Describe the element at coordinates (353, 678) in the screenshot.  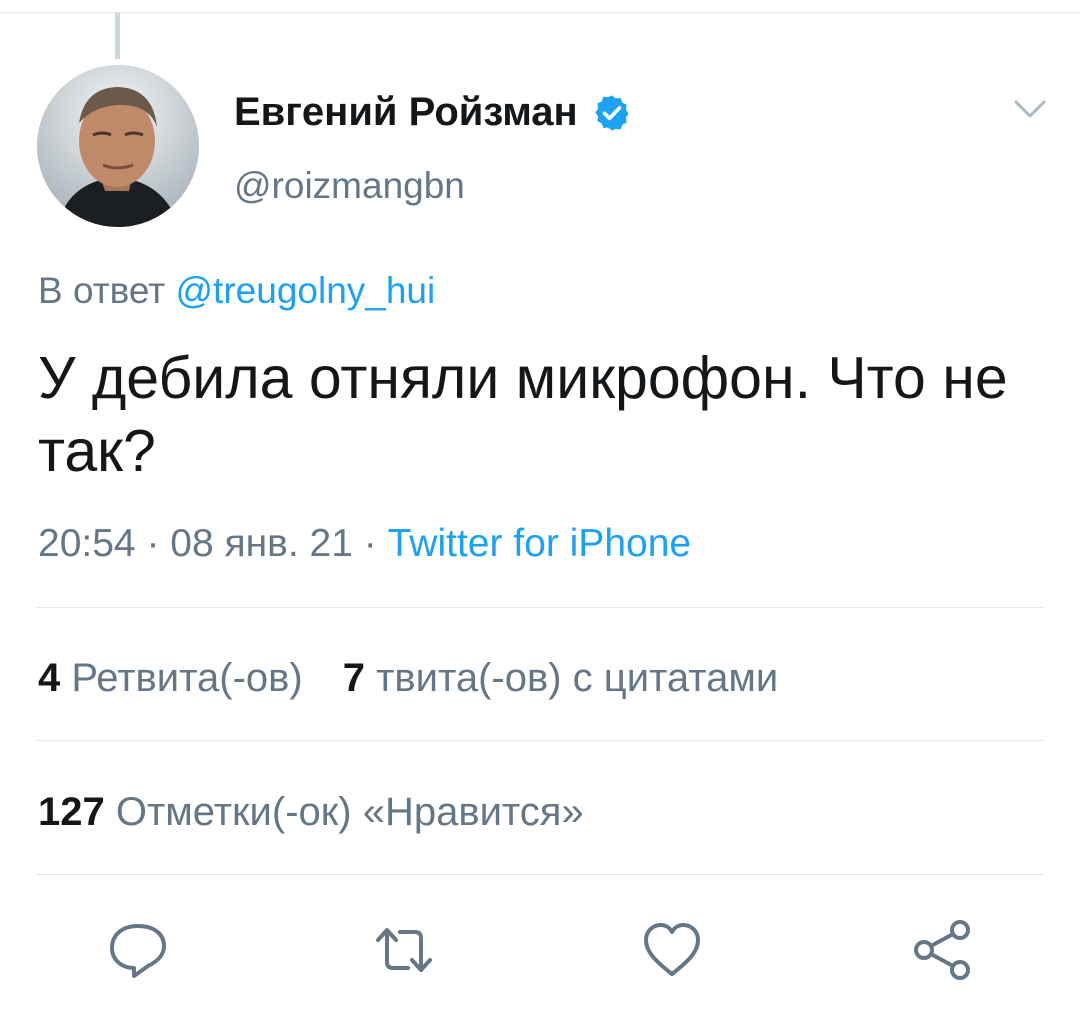
I see `quotes-count: 7` at that location.